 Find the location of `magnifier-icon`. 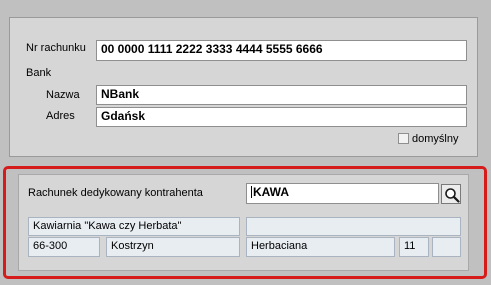

magnifier-icon is located at coordinates (452, 195).